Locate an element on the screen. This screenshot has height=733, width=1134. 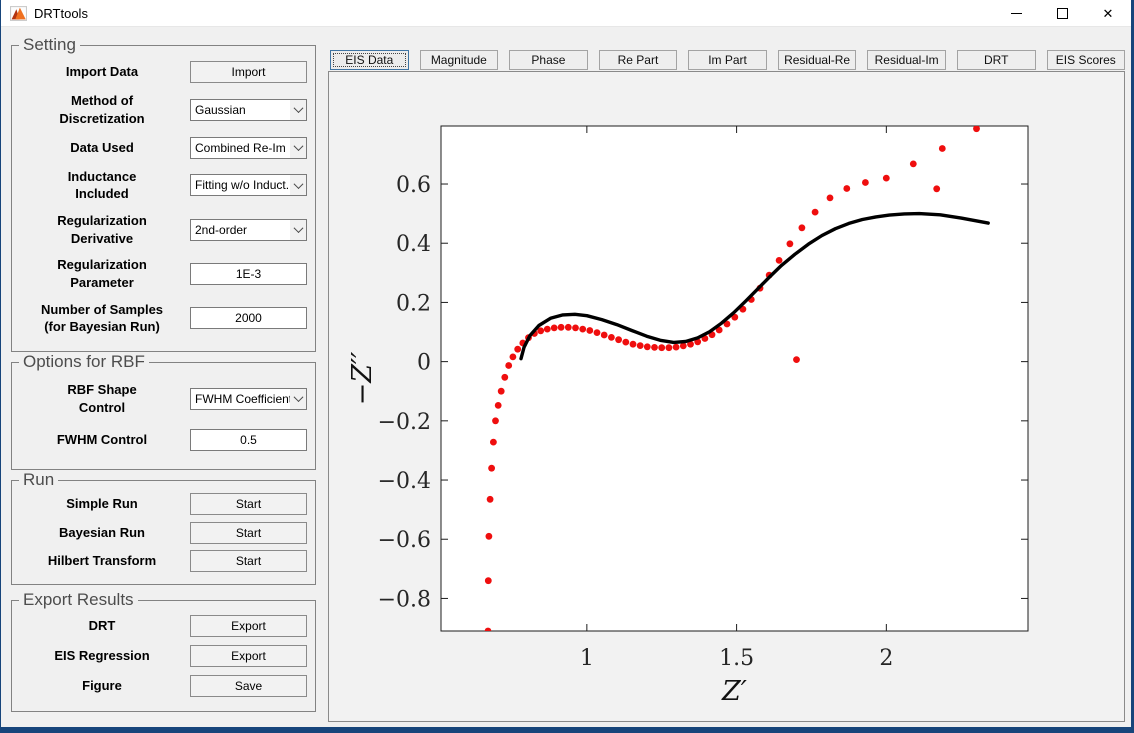
matlab-icon is located at coordinates (18, 13).